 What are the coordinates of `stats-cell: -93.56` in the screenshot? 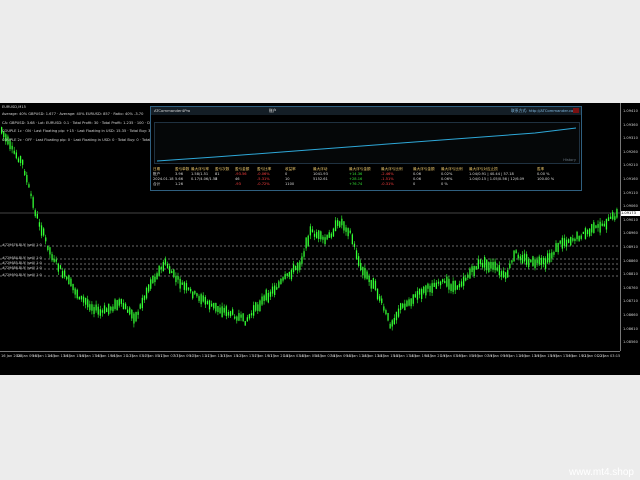 It's located at (241, 174).